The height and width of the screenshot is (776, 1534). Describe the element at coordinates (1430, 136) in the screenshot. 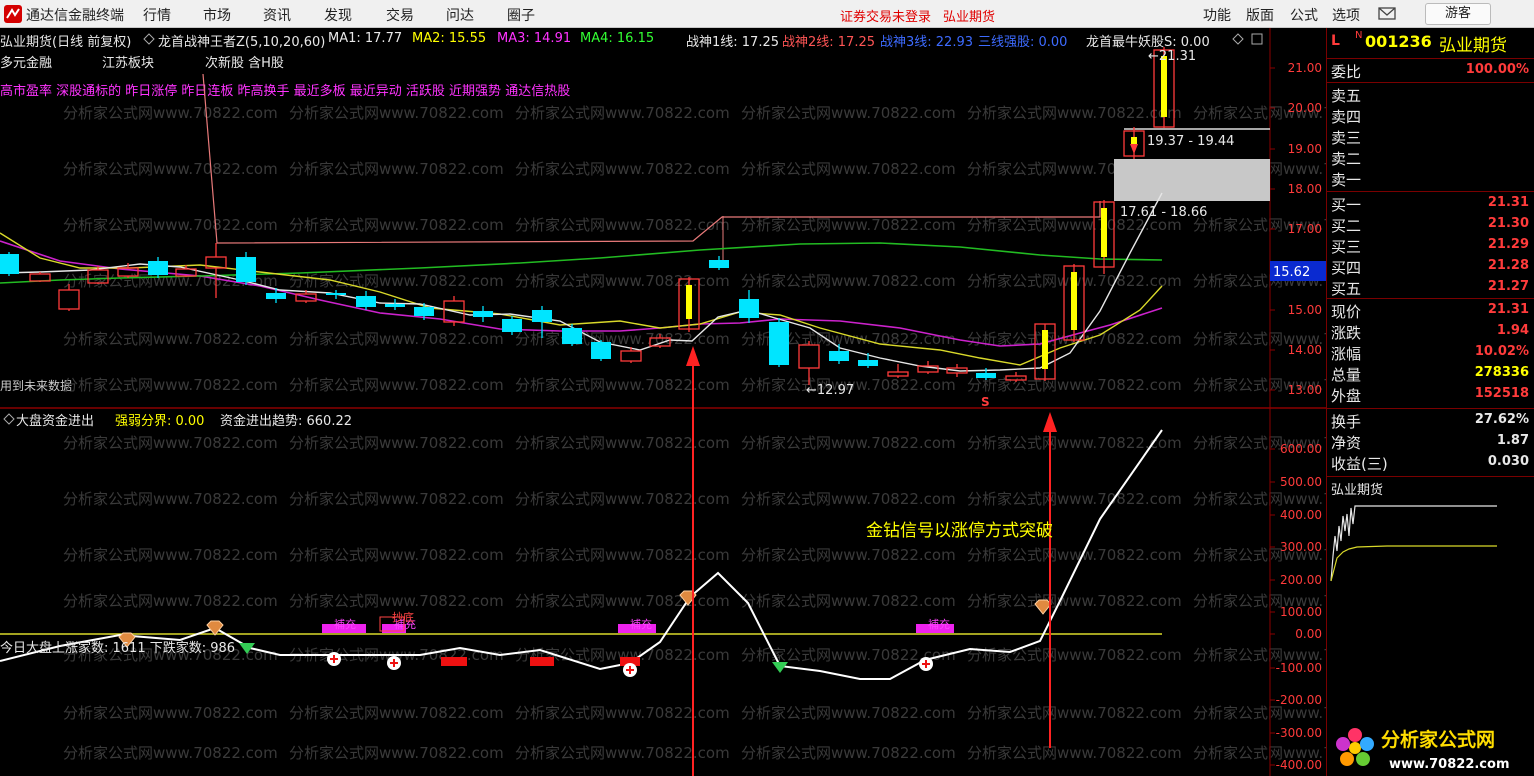

I see `sell-row-3: 卖三` at that location.